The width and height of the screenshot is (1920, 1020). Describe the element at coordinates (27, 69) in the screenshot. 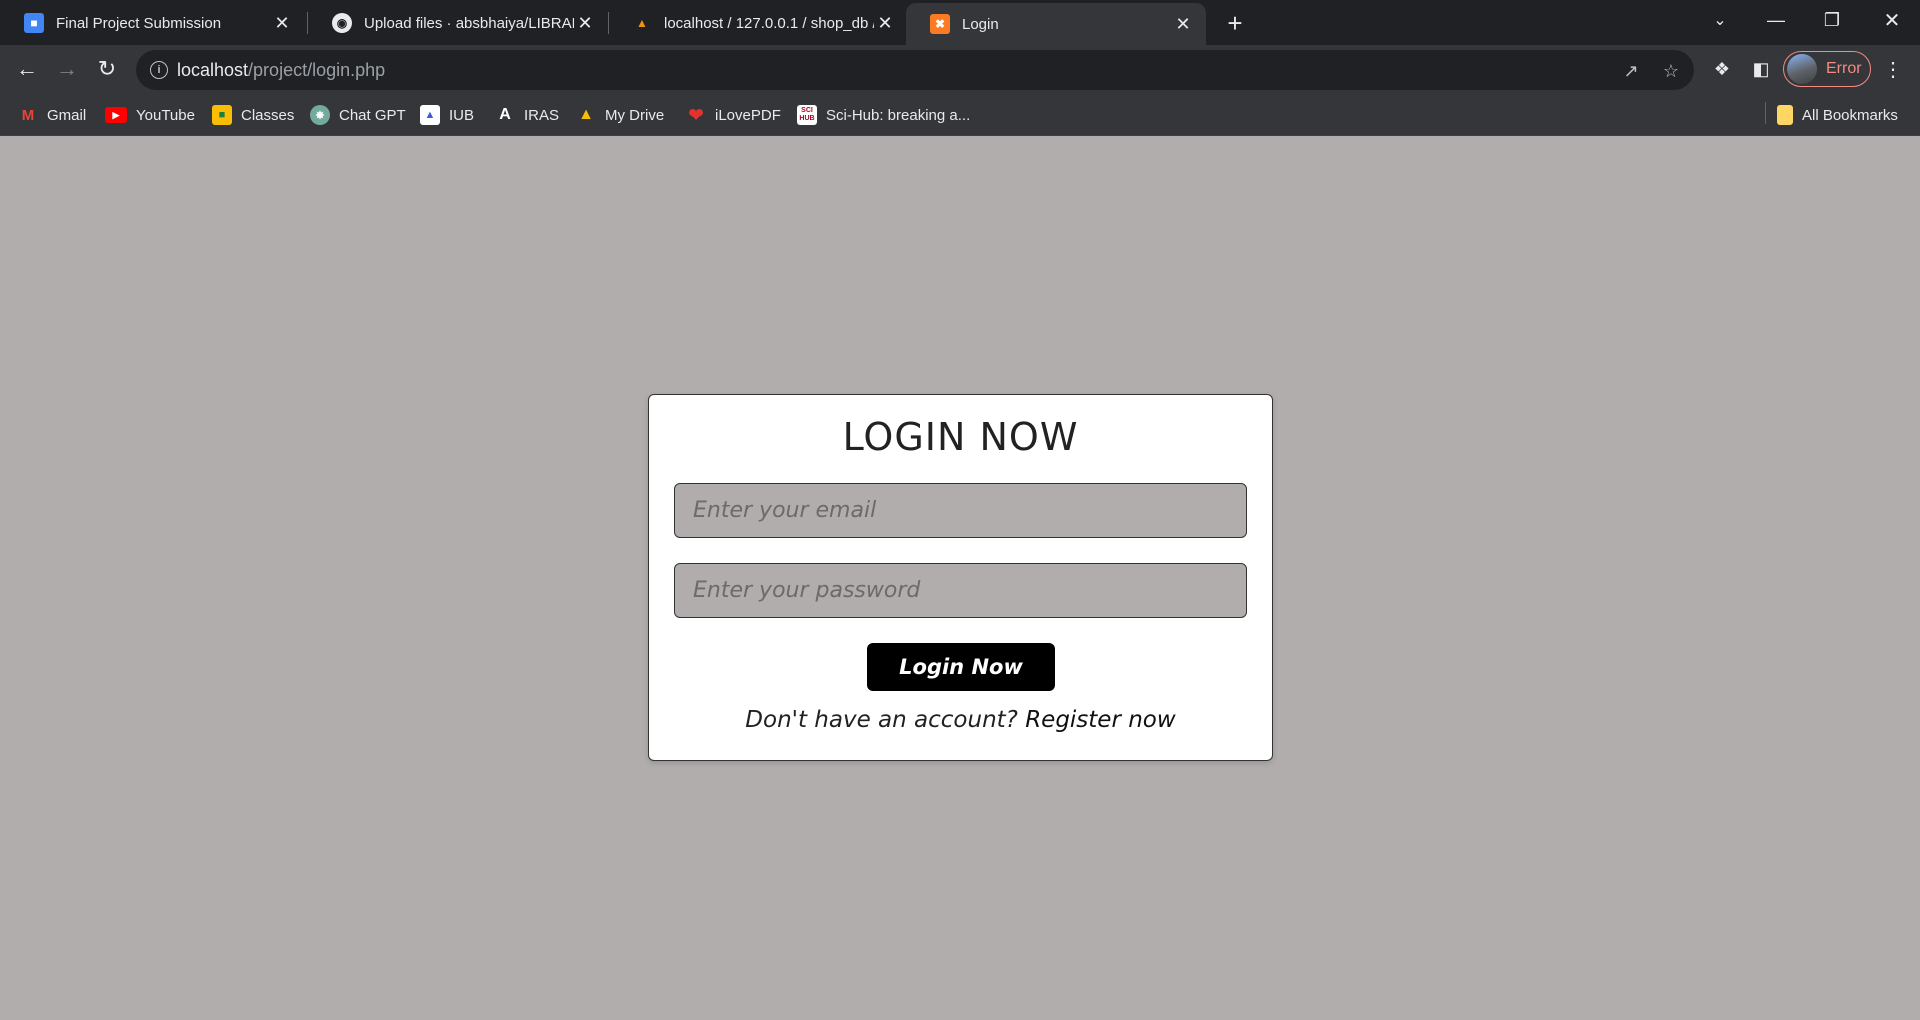

I see `back-arrow-icon: ←` at that location.